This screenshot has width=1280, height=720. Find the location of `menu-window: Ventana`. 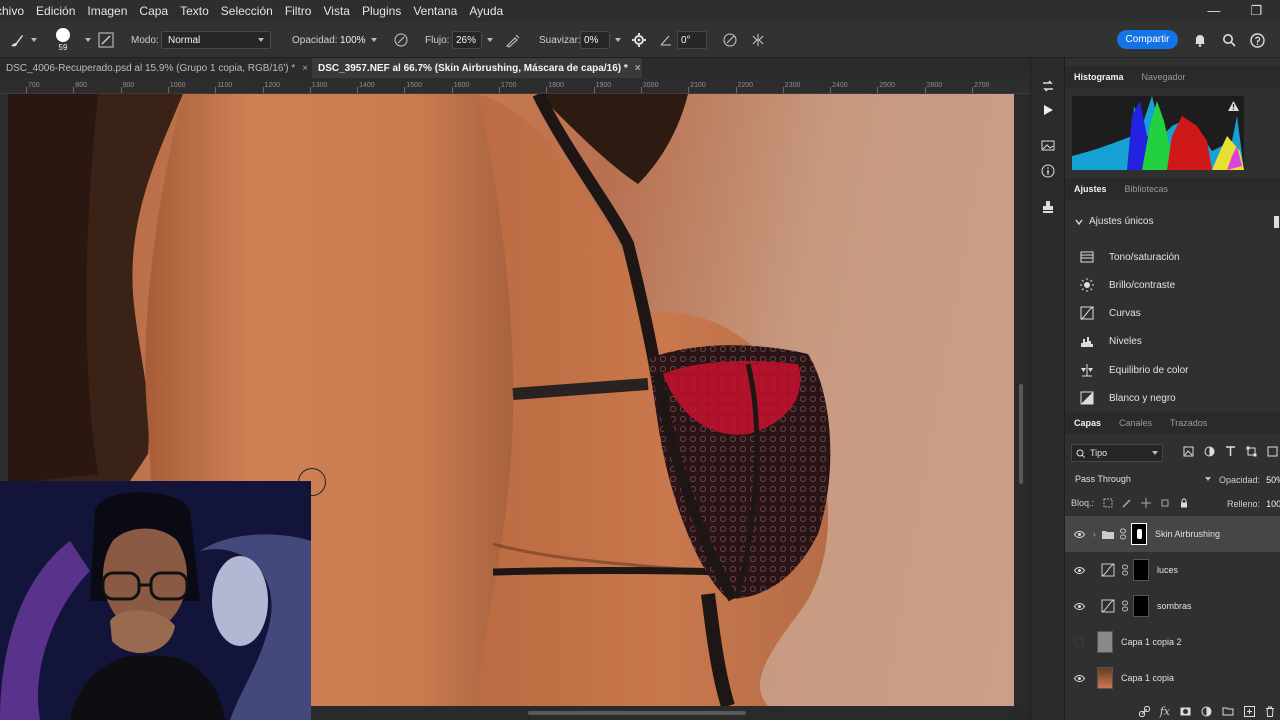

menu-window: Ventana is located at coordinates (435, 11).